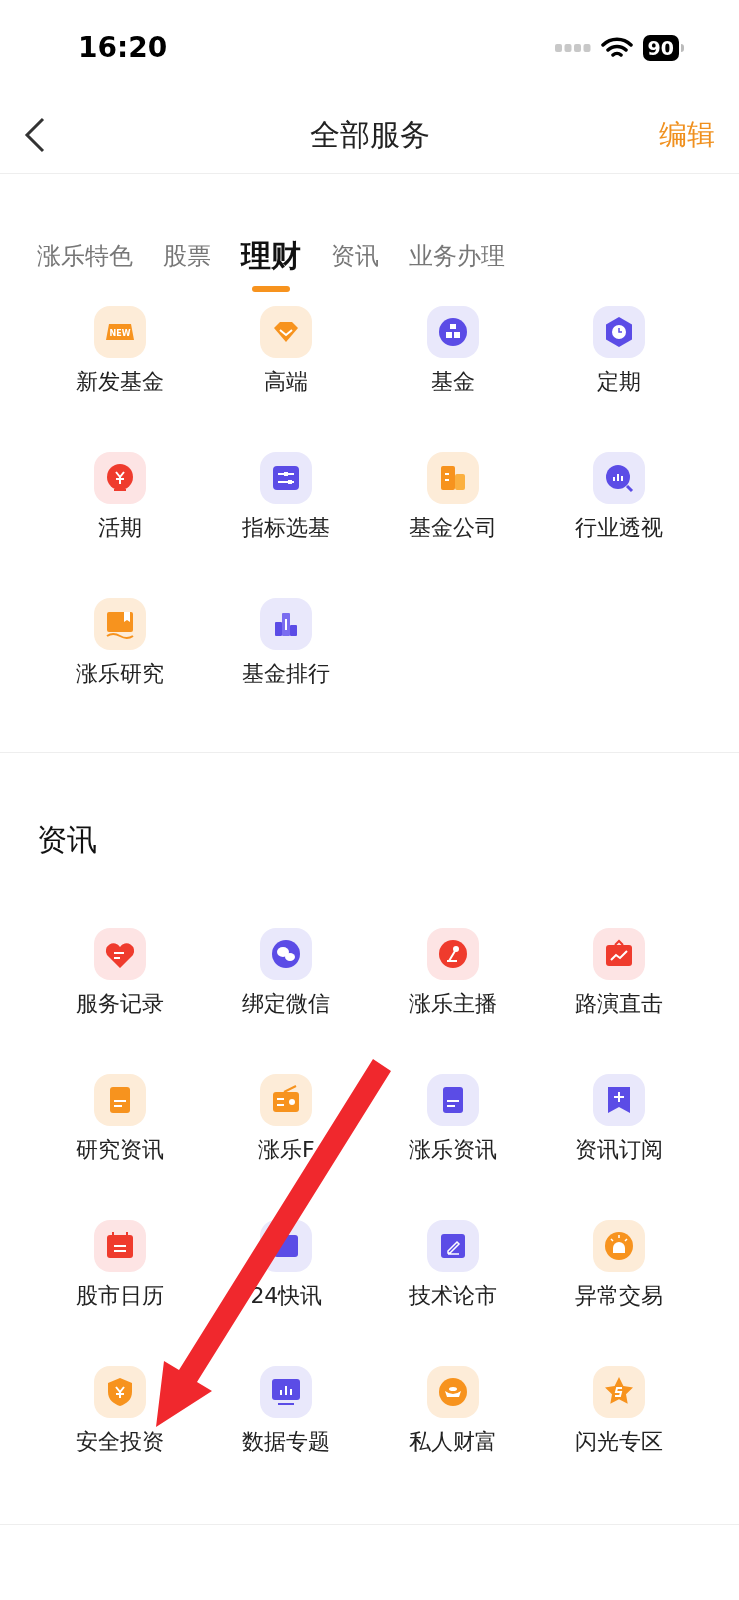  What do you see at coordinates (457, 256) in the screenshot?
I see `category-tab: 业务办理` at bounding box center [457, 256].